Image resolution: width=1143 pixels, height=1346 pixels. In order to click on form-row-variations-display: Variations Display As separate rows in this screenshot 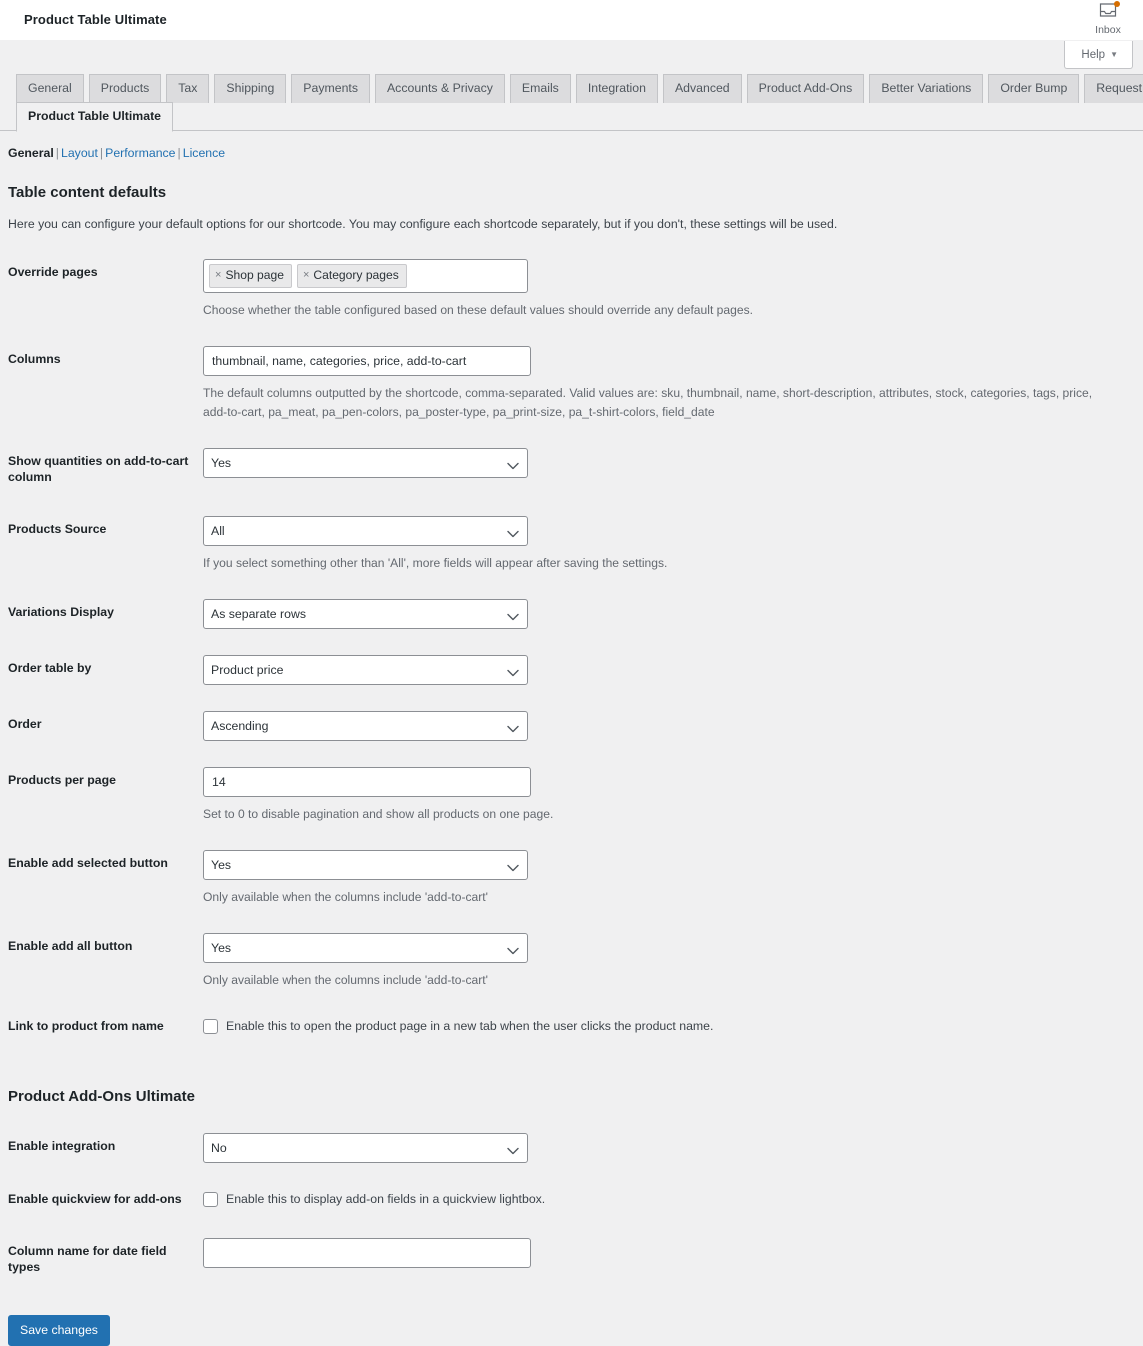, I will do `click(571, 614)`.